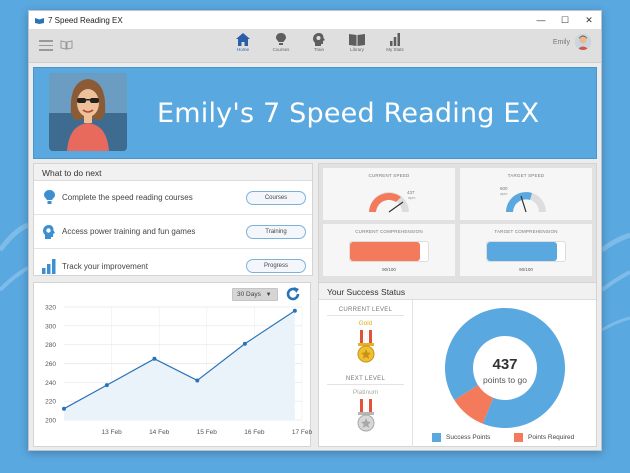 This screenshot has width=630, height=473. I want to click on legend-success-label: Success Points, so click(468, 437).